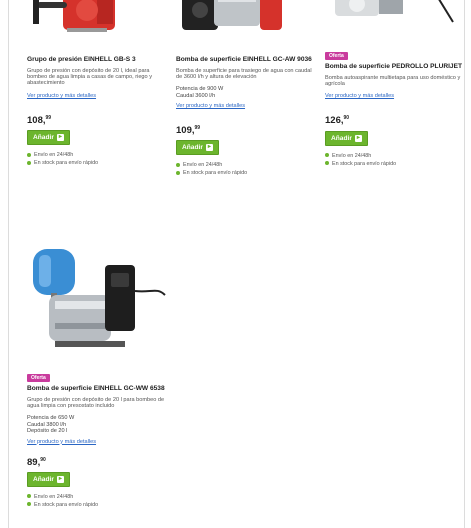 The image size is (471, 528). Describe the element at coordinates (395, 67) in the screenshot. I see `product-title: Bomba de superficie PEDROLLO PLURIJET` at that location.